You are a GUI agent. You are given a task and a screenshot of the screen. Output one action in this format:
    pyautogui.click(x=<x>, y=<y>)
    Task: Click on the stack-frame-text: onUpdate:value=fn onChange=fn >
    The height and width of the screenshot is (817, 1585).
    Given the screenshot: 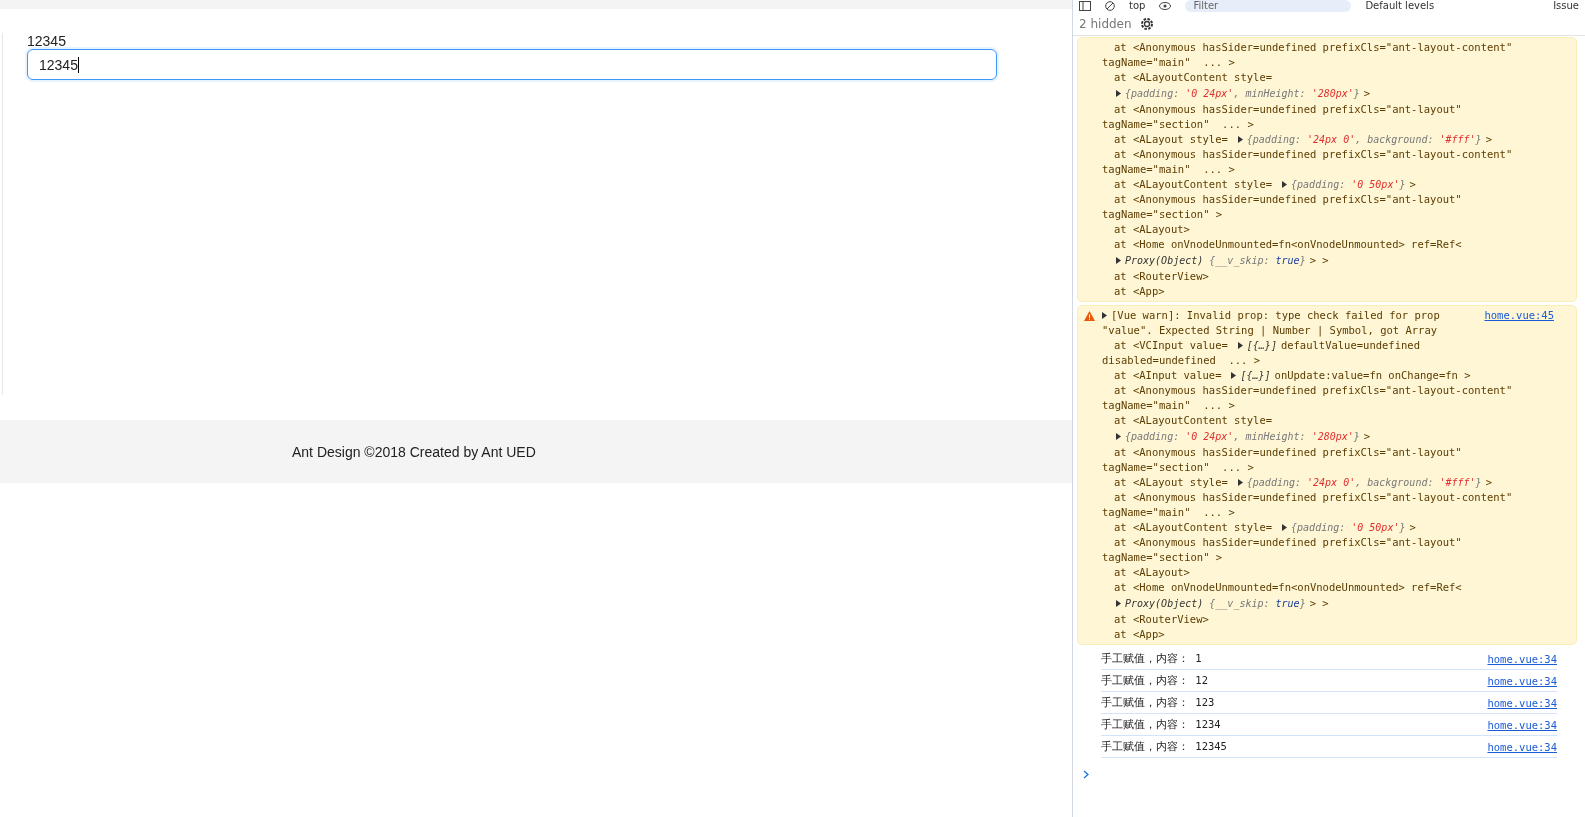 What is the action you would take?
    pyautogui.click(x=1372, y=375)
    